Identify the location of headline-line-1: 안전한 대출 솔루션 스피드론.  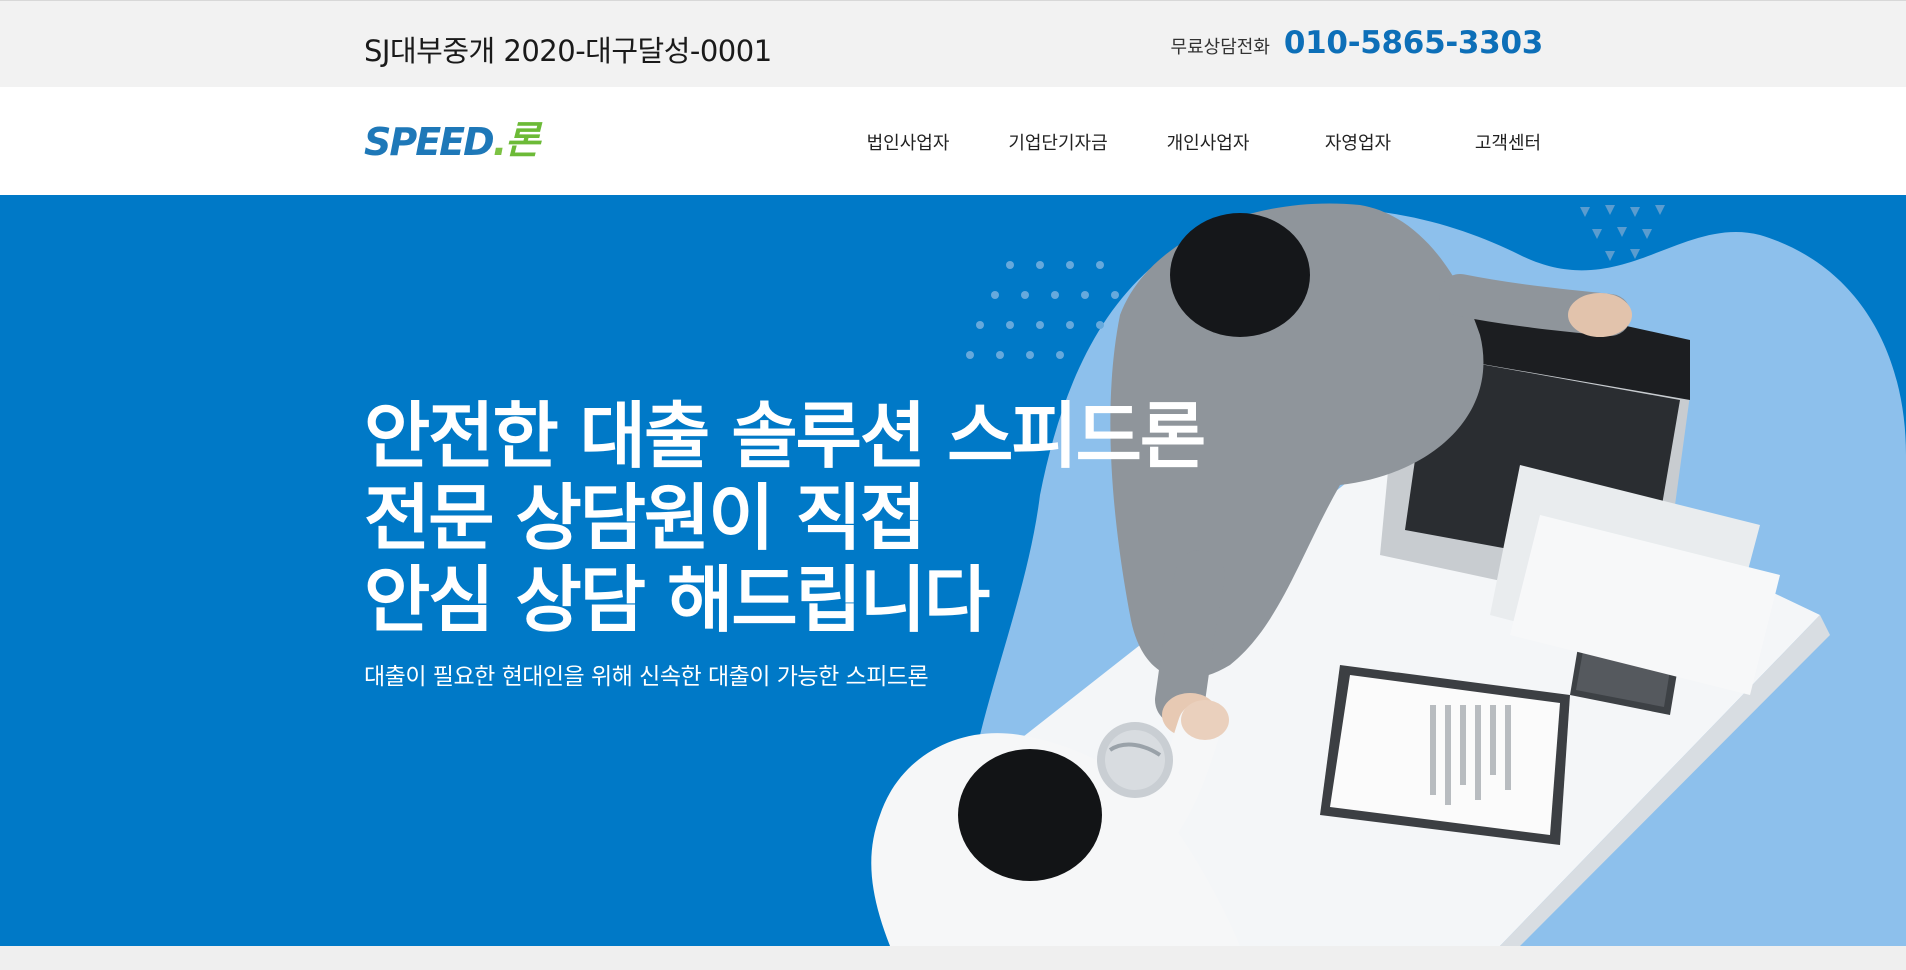
(785, 436).